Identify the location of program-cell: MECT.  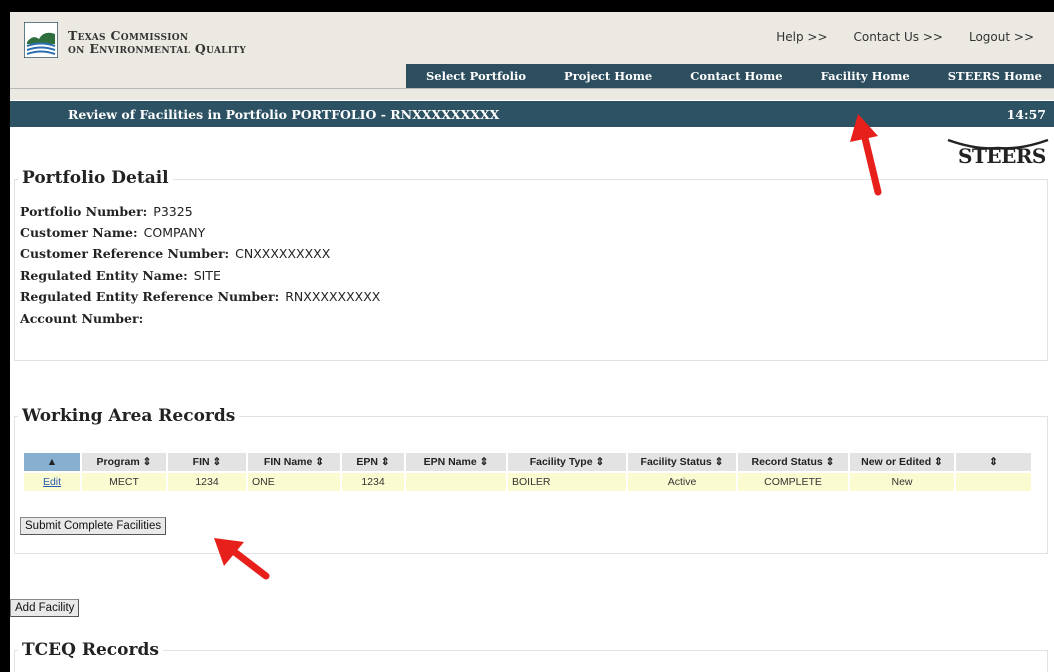
(124, 482).